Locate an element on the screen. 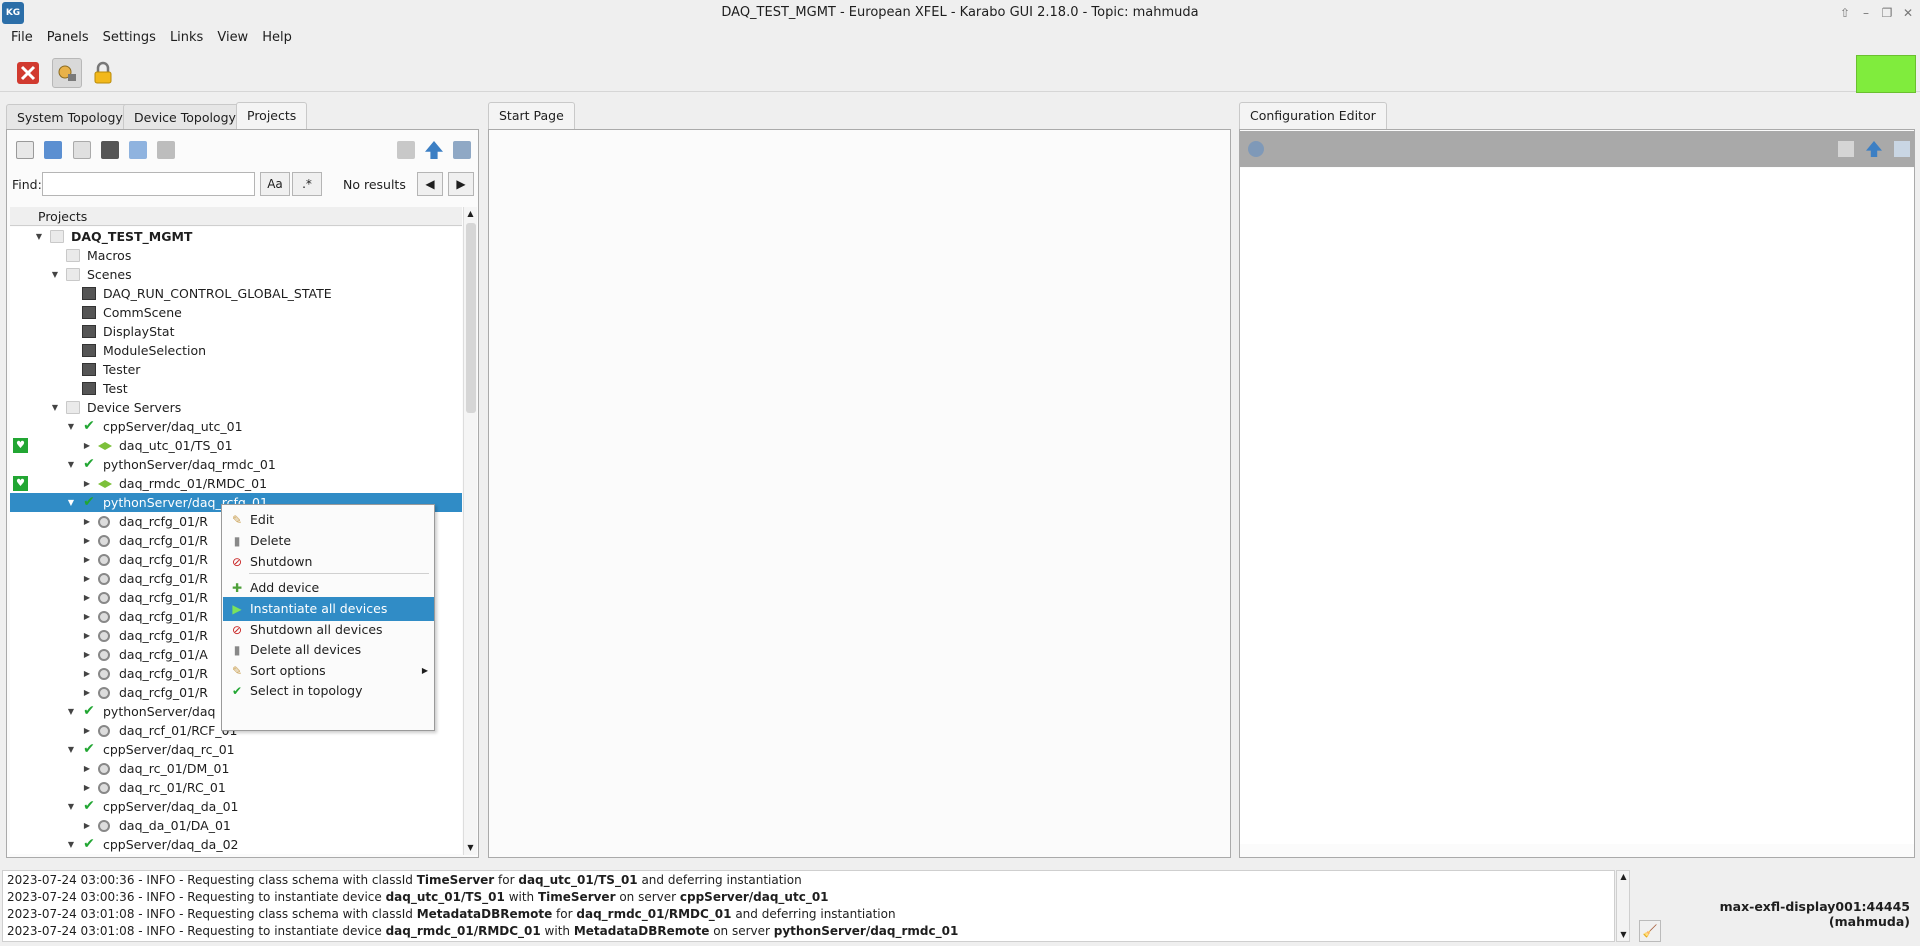  regex-button: .* is located at coordinates (307, 184).